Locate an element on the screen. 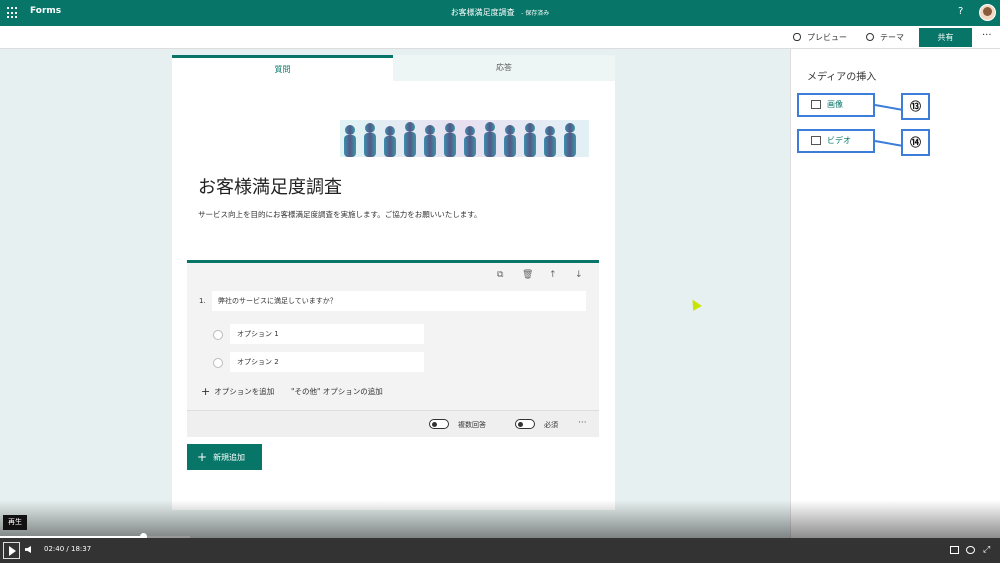 The width and height of the screenshot is (1000, 563). add-new-button: + 新規追加 is located at coordinates (224, 457).